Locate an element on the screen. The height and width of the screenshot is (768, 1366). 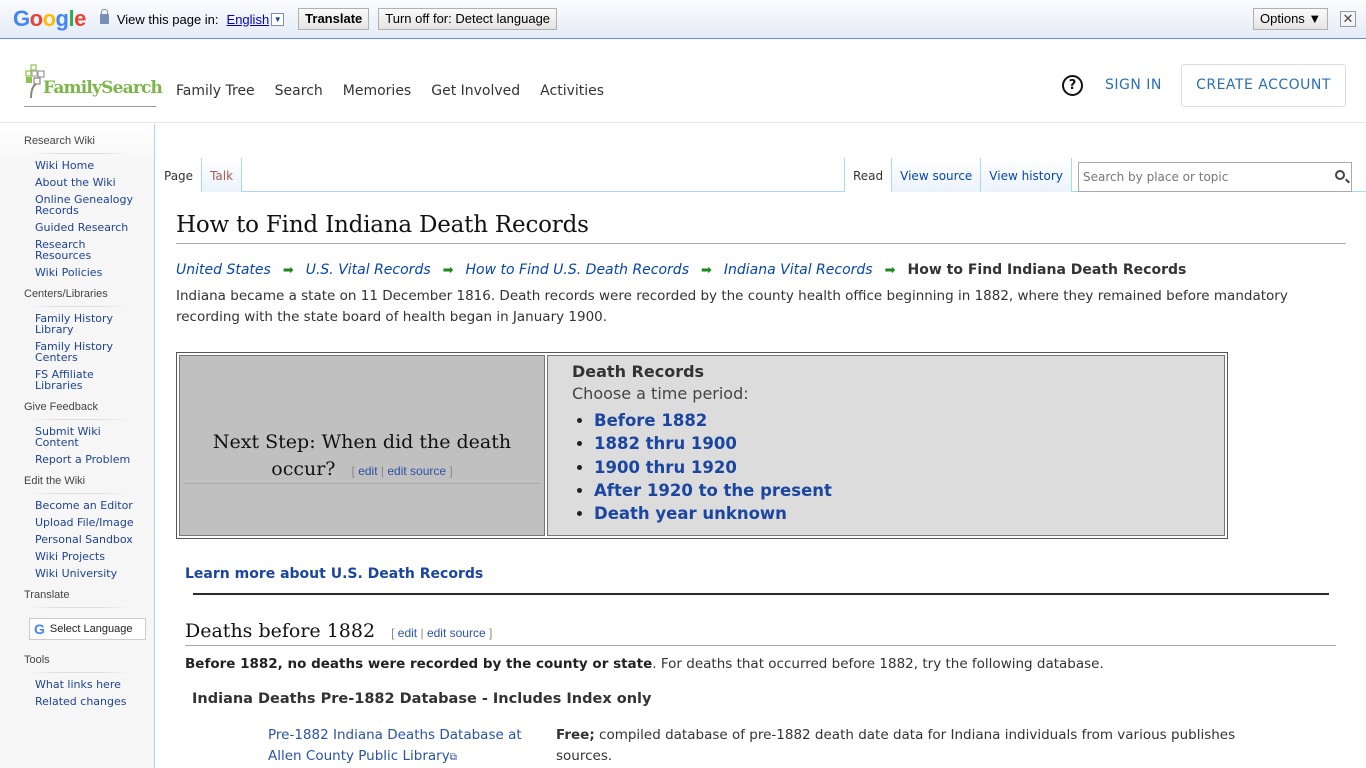
select-language-label: Select Language is located at coordinates (91, 629).